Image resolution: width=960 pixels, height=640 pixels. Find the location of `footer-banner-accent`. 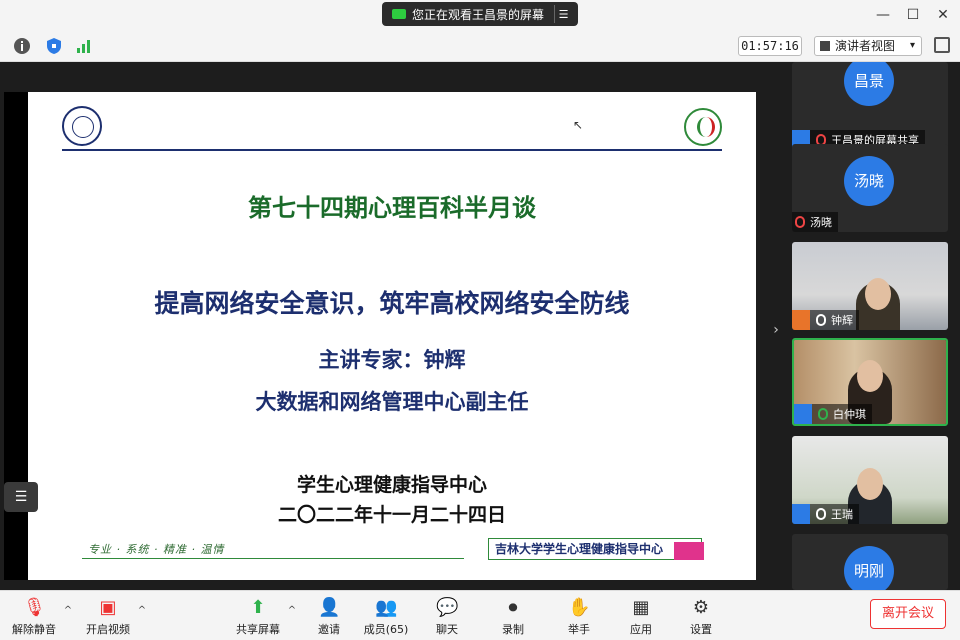

footer-banner-accent is located at coordinates (689, 551).